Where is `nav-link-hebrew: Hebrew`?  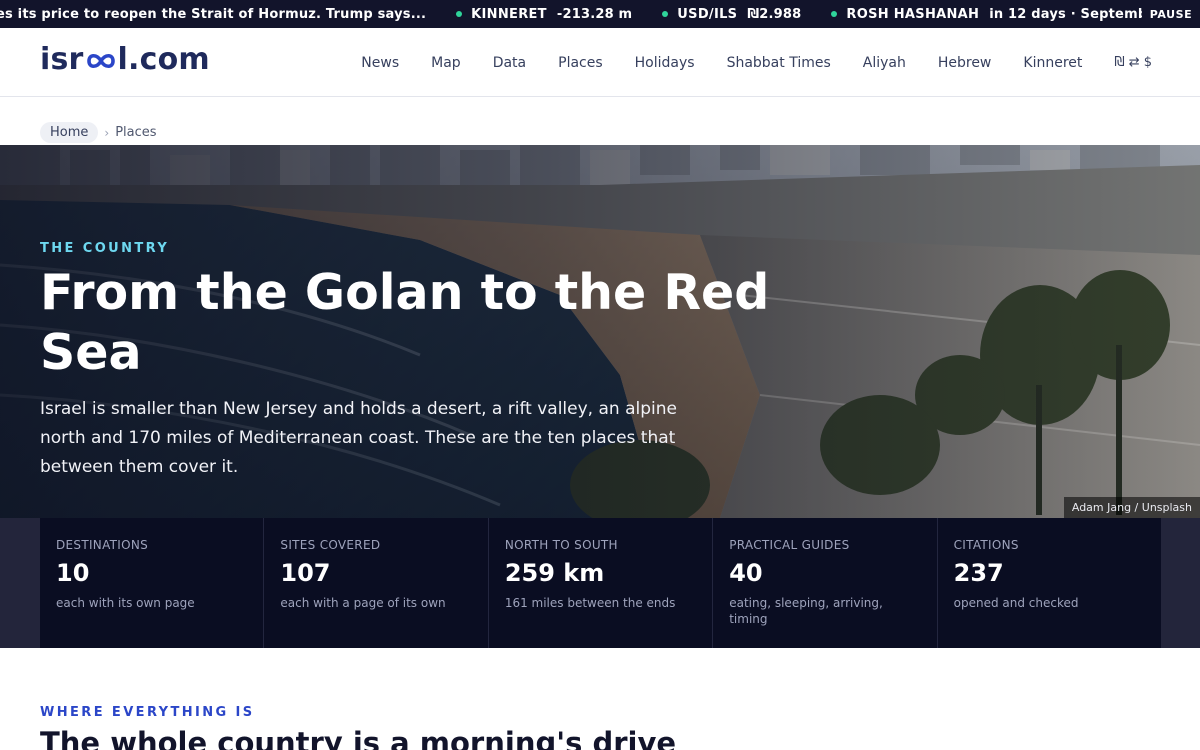
nav-link-hebrew: Hebrew is located at coordinates (965, 63).